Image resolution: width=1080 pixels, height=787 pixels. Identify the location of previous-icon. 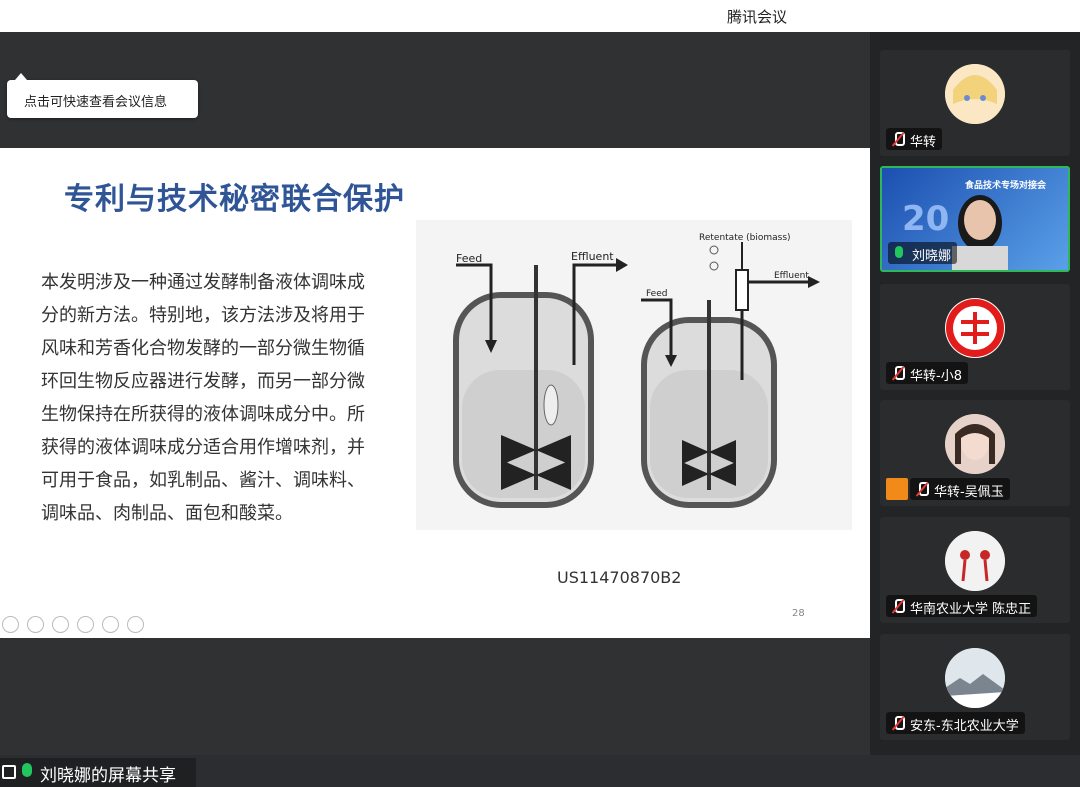
(10, 624).